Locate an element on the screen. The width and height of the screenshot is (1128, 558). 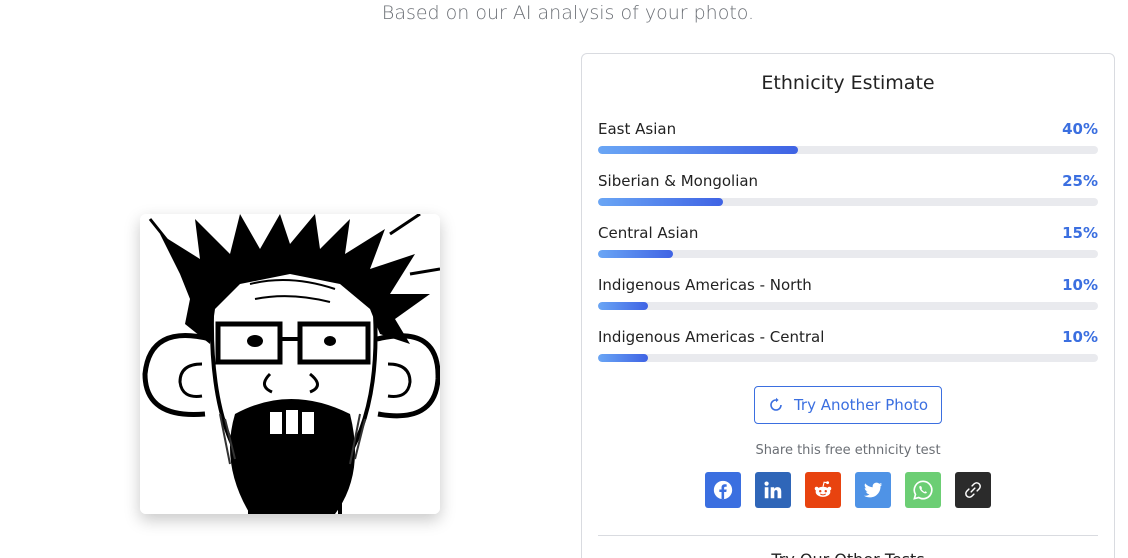
uploaded-photo is located at coordinates (290, 364).